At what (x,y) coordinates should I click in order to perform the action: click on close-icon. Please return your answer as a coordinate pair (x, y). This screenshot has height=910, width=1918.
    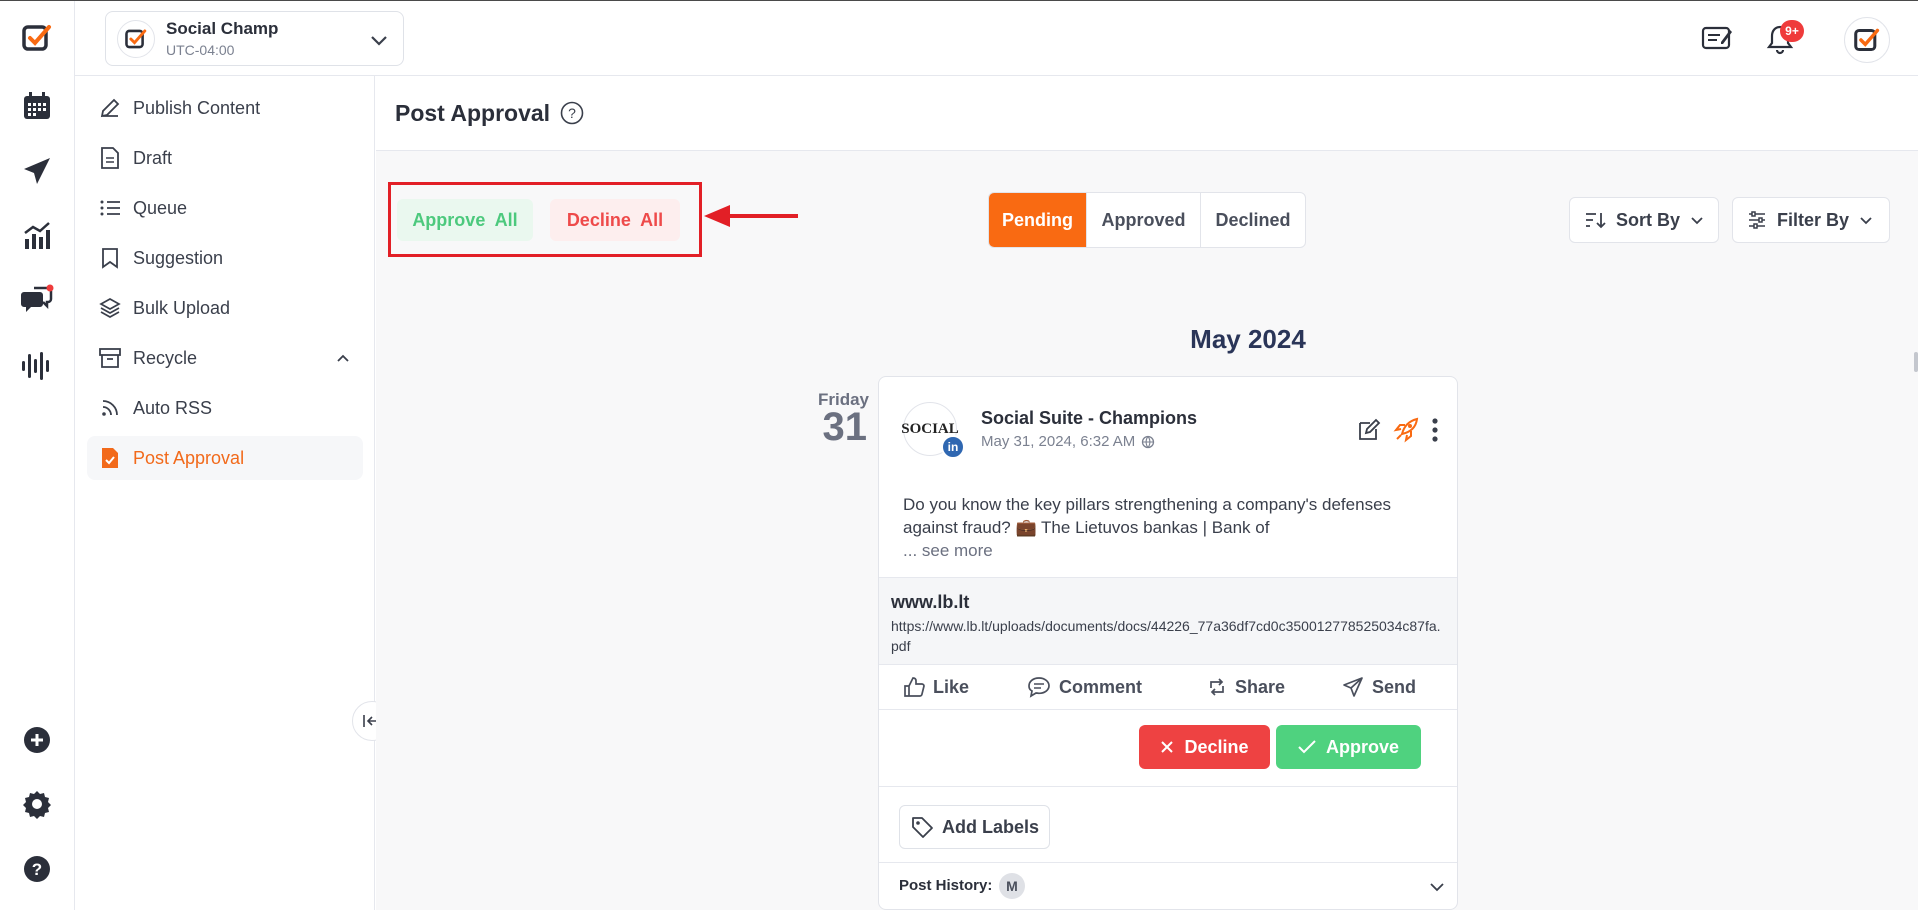
    Looking at the image, I should click on (1167, 747).